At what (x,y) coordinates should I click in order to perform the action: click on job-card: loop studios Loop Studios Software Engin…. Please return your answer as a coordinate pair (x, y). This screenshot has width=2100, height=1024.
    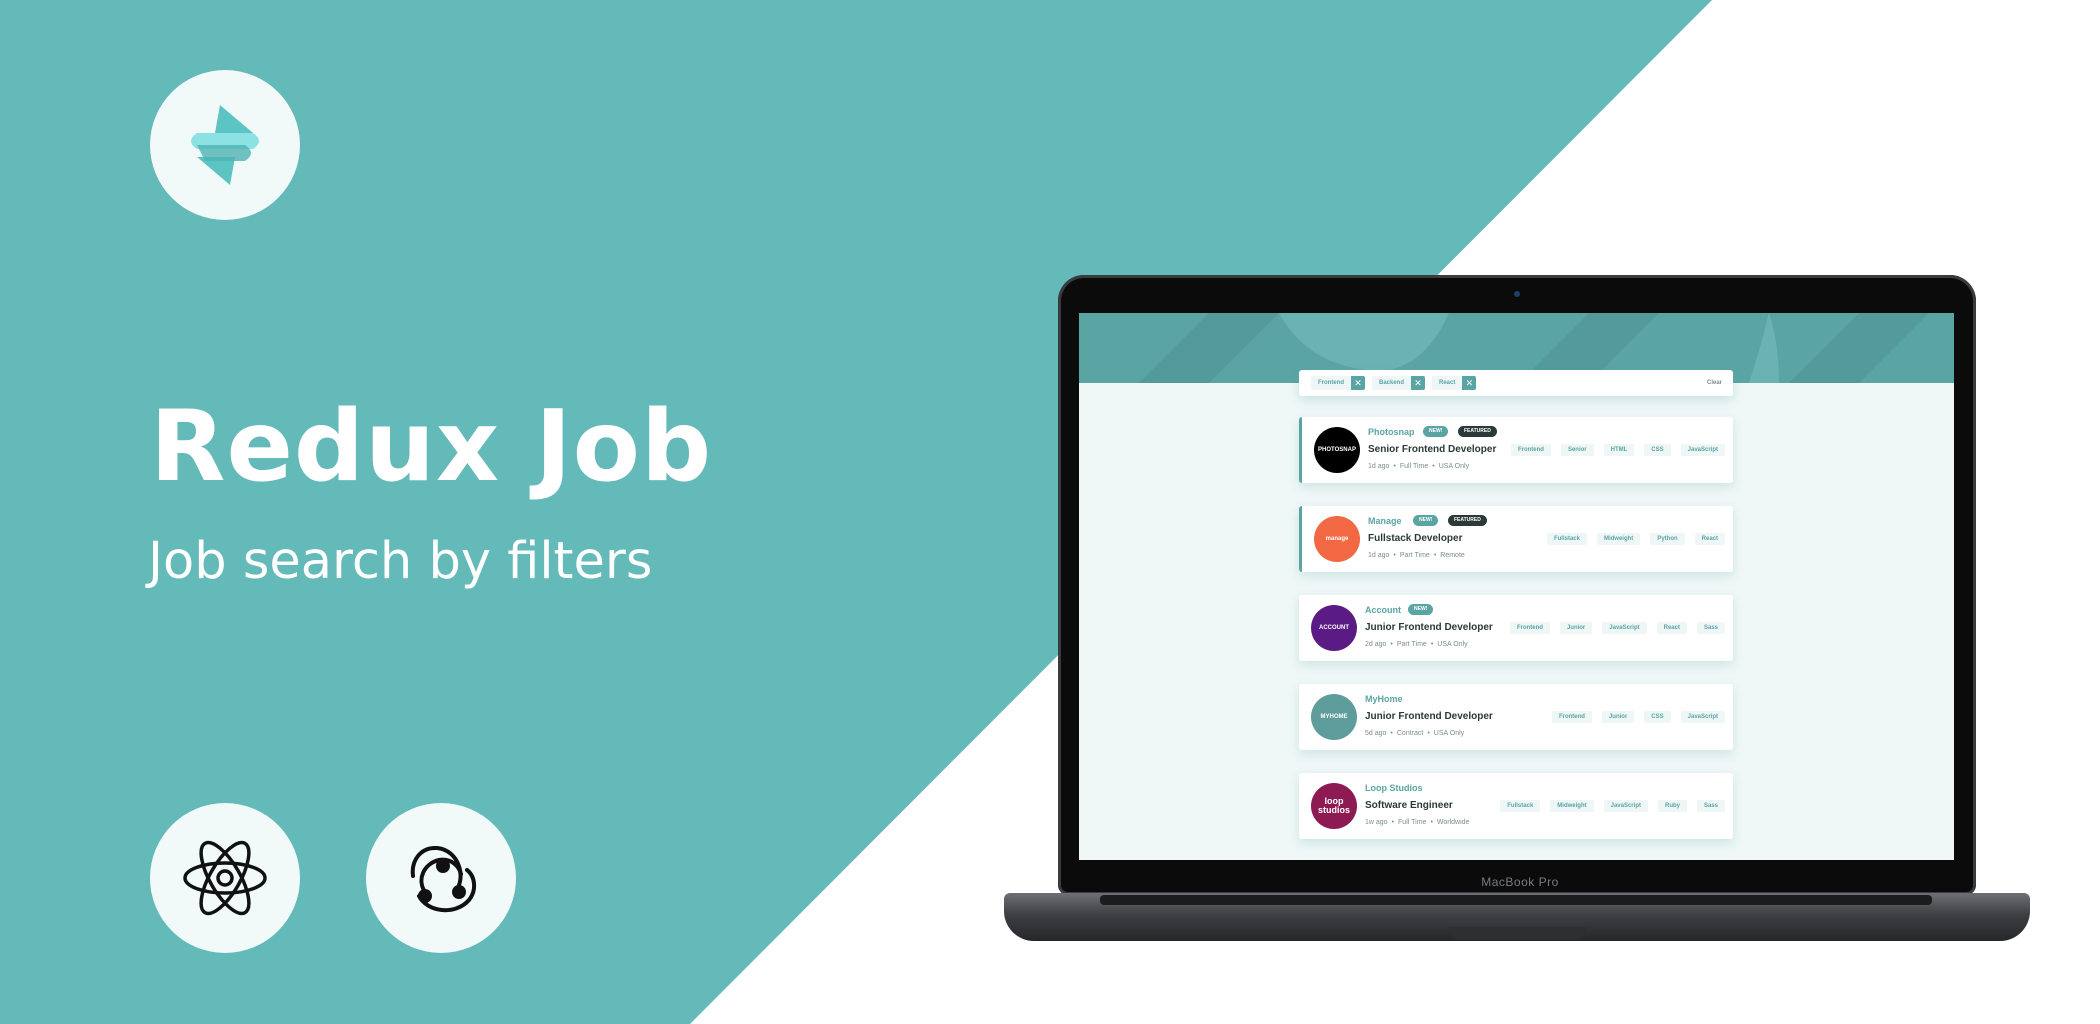
    Looking at the image, I should click on (1516, 806).